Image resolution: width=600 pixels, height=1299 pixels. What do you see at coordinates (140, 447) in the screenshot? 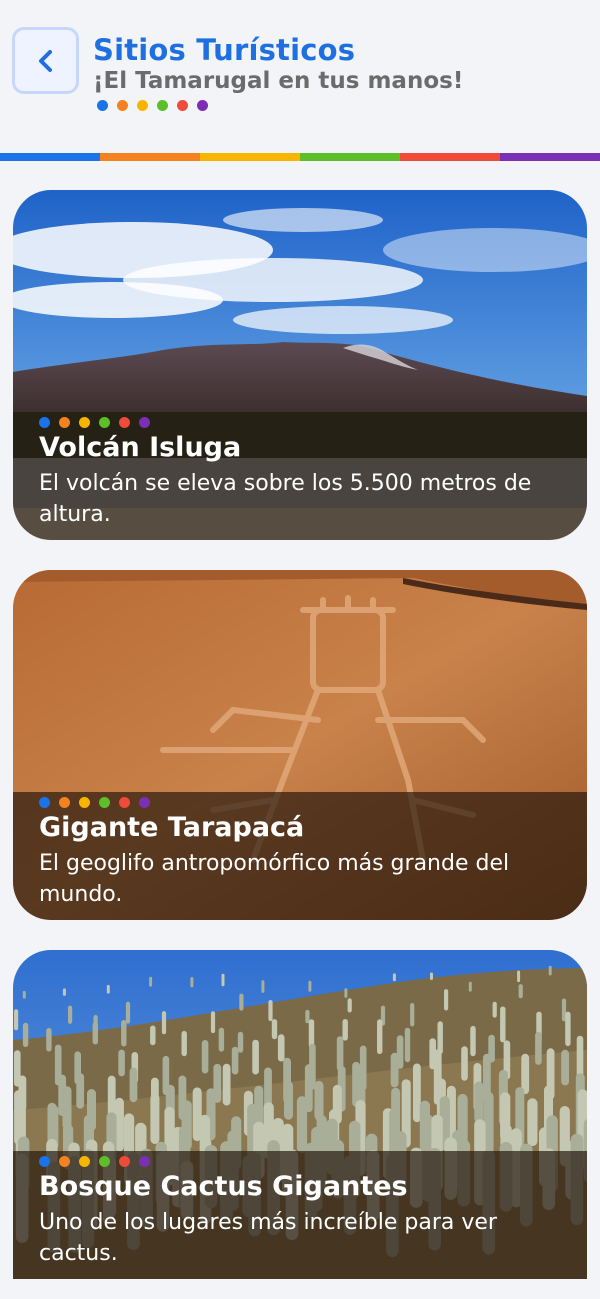
I see `card-title: Volcán Isluga` at bounding box center [140, 447].